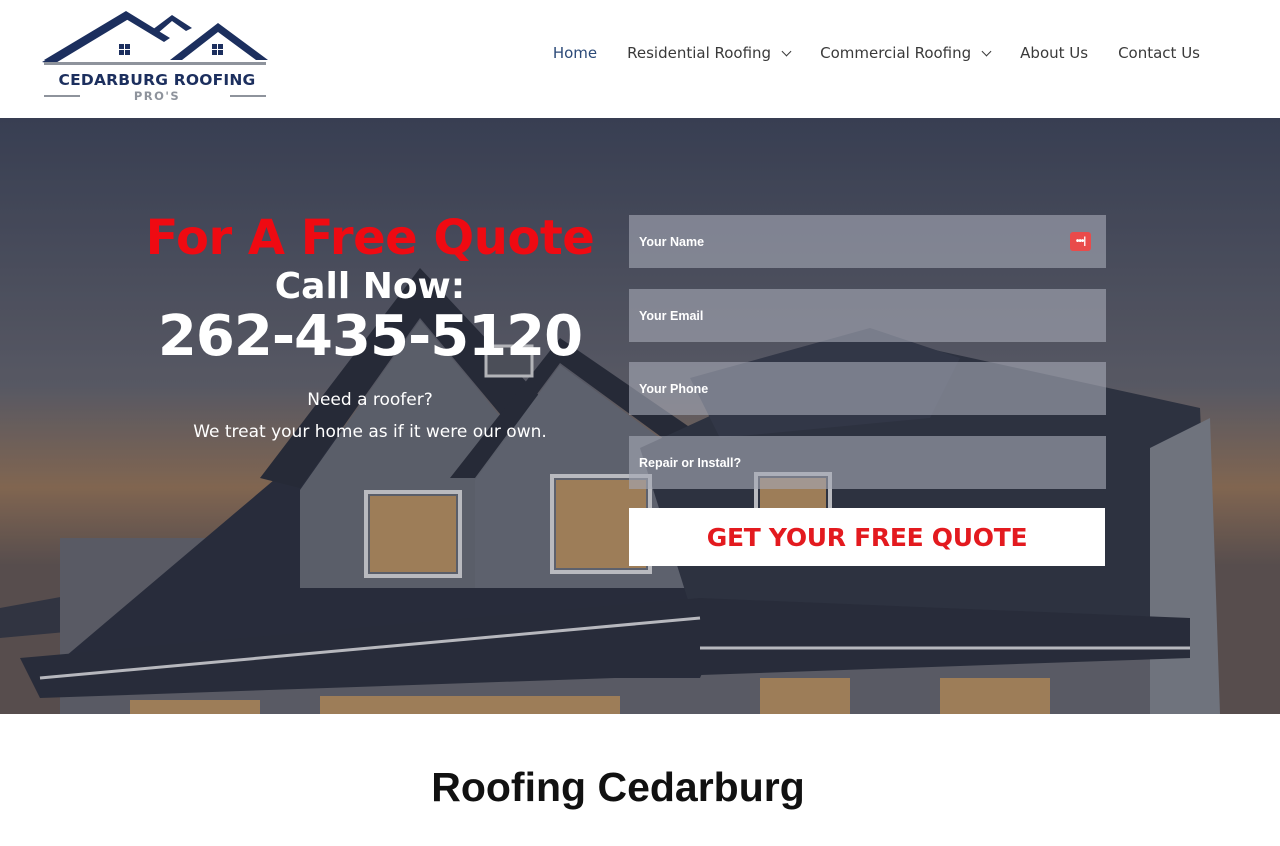 The image size is (1280, 846). What do you see at coordinates (690, 462) in the screenshot?
I see `repair-or-install-placeholder: Repair or Install?` at bounding box center [690, 462].